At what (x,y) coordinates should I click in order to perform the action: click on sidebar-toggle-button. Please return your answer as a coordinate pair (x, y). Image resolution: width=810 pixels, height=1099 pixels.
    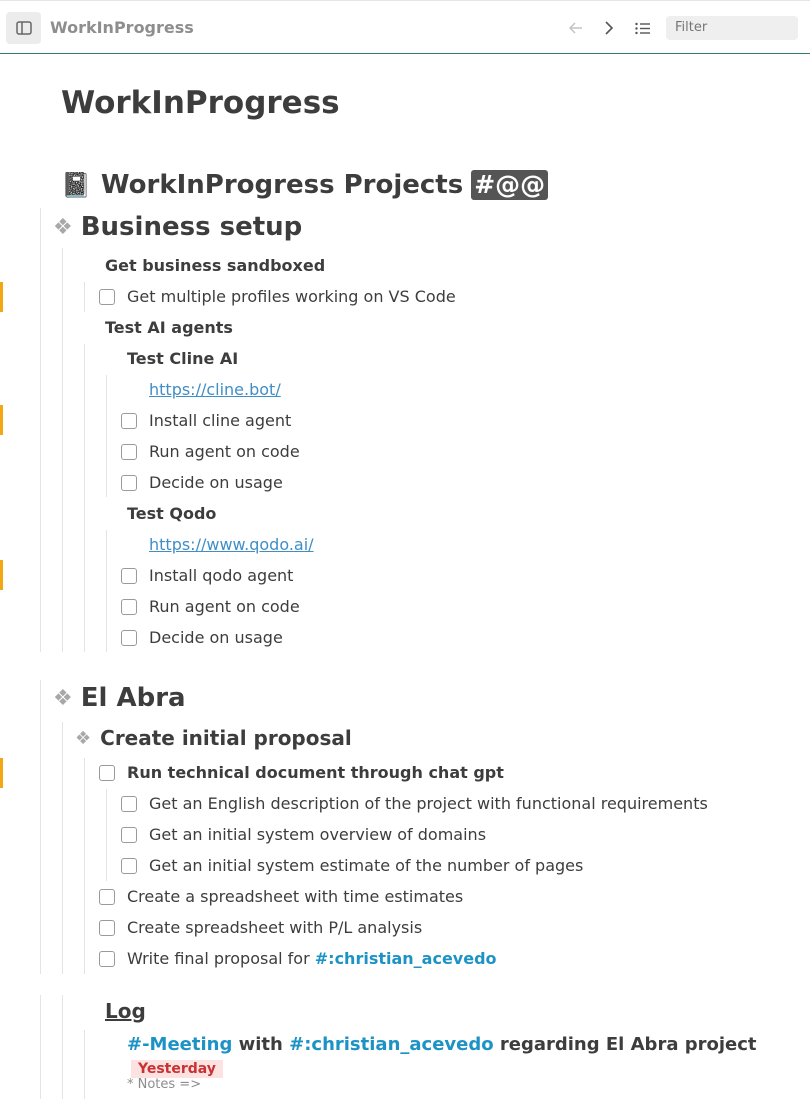
    Looking at the image, I should click on (23, 28).